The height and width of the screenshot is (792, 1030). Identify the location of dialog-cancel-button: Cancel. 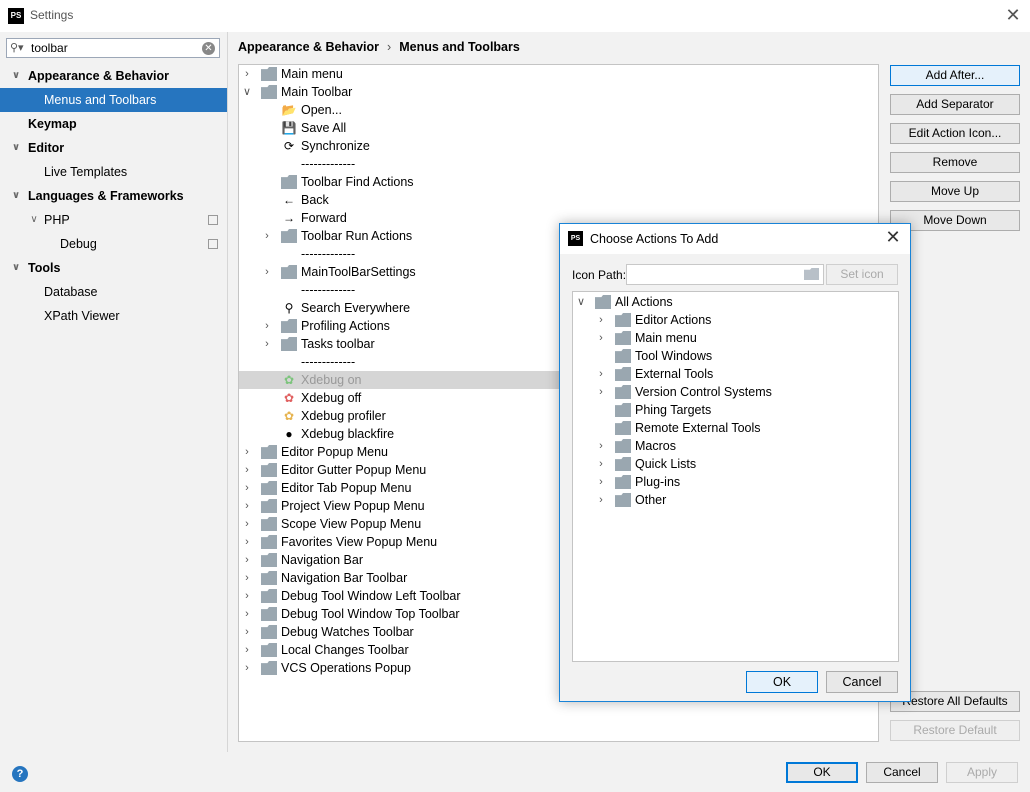
(862, 682).